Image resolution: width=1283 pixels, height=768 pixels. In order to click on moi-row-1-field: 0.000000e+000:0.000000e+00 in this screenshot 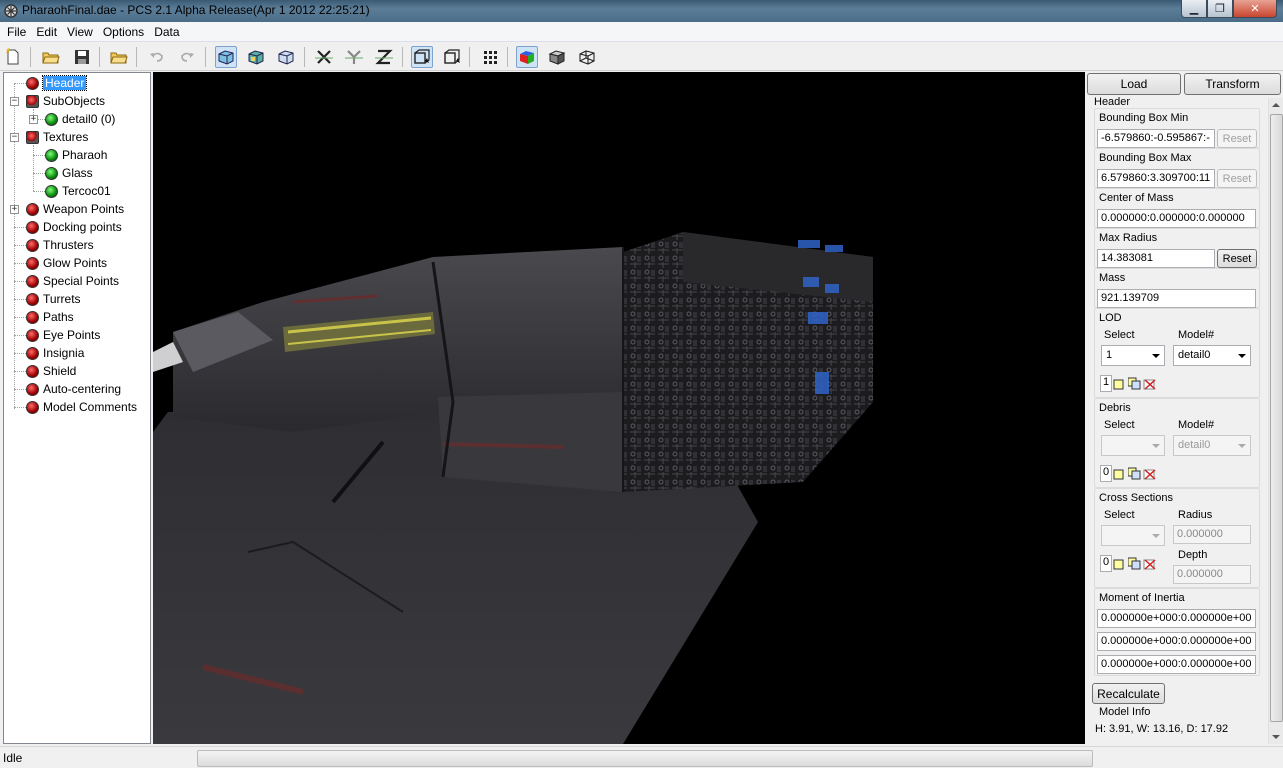, I will do `click(1176, 618)`.